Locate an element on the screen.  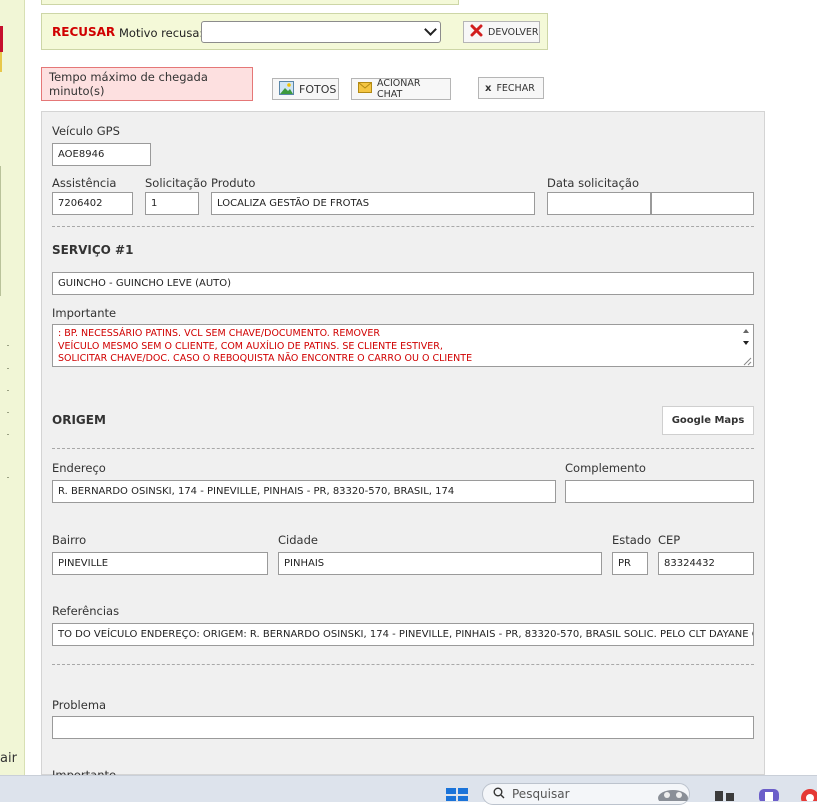
sidebar-divider is located at coordinates (0, 231).